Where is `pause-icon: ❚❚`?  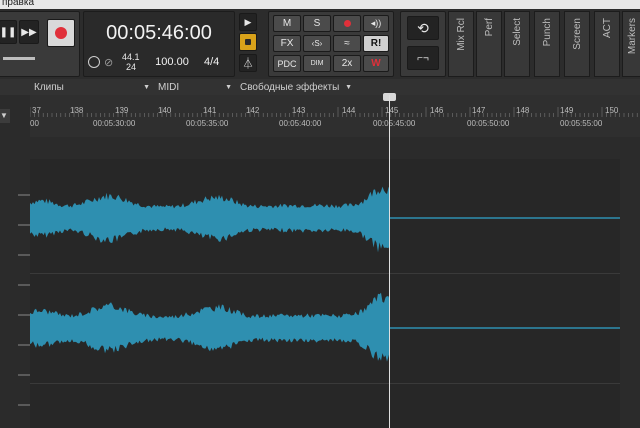
pause-icon: ❚❚ is located at coordinates (8, 32).